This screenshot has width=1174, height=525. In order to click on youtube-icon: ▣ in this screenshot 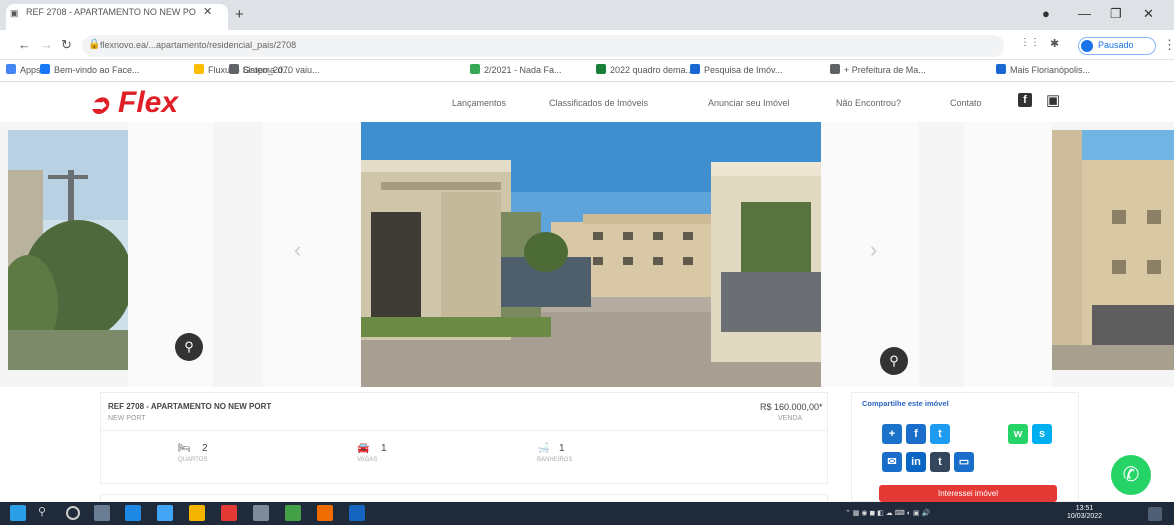, I will do `click(1053, 100)`.